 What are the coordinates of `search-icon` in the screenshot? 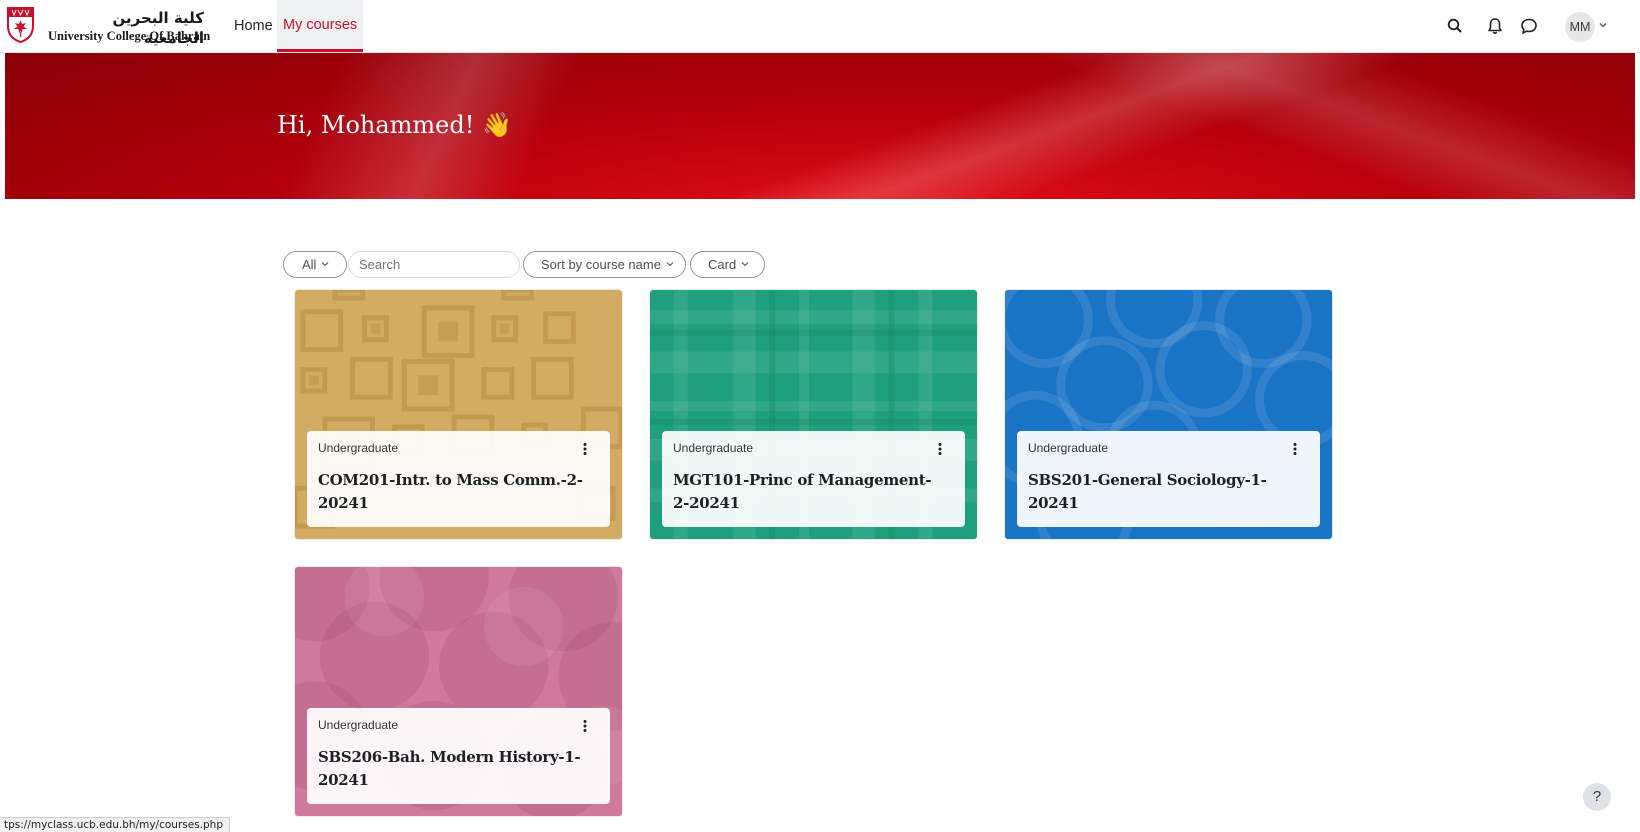 It's located at (1455, 26).